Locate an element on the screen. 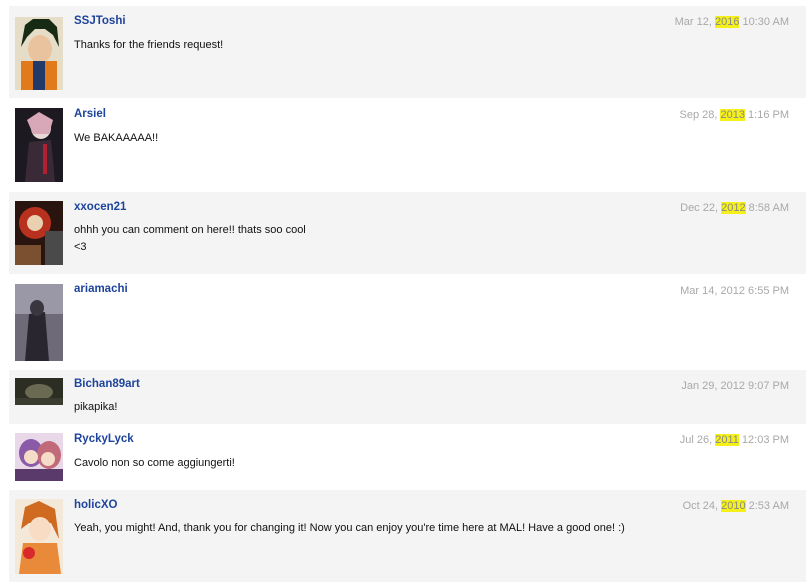 The height and width of the screenshot is (585, 809). comment-text: pikapika! is located at coordinates (394, 407).